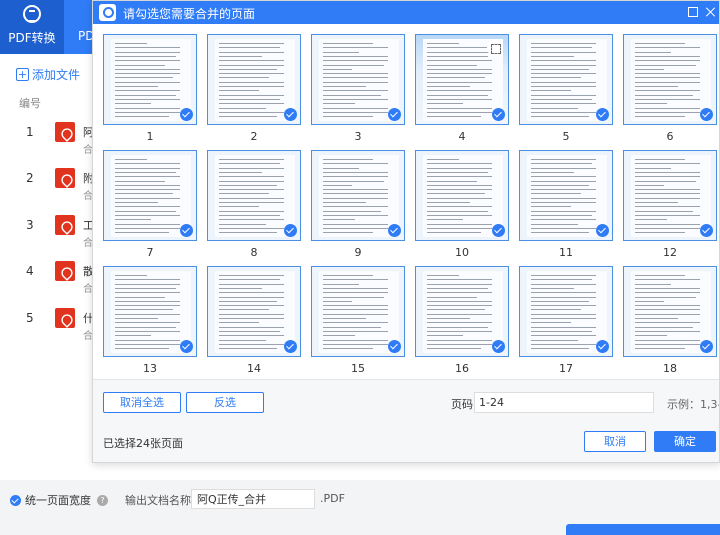 This screenshot has width=720, height=535. What do you see at coordinates (189, 14) in the screenshot?
I see `dialog-title: 请勾选您需要合并的页面` at bounding box center [189, 14].